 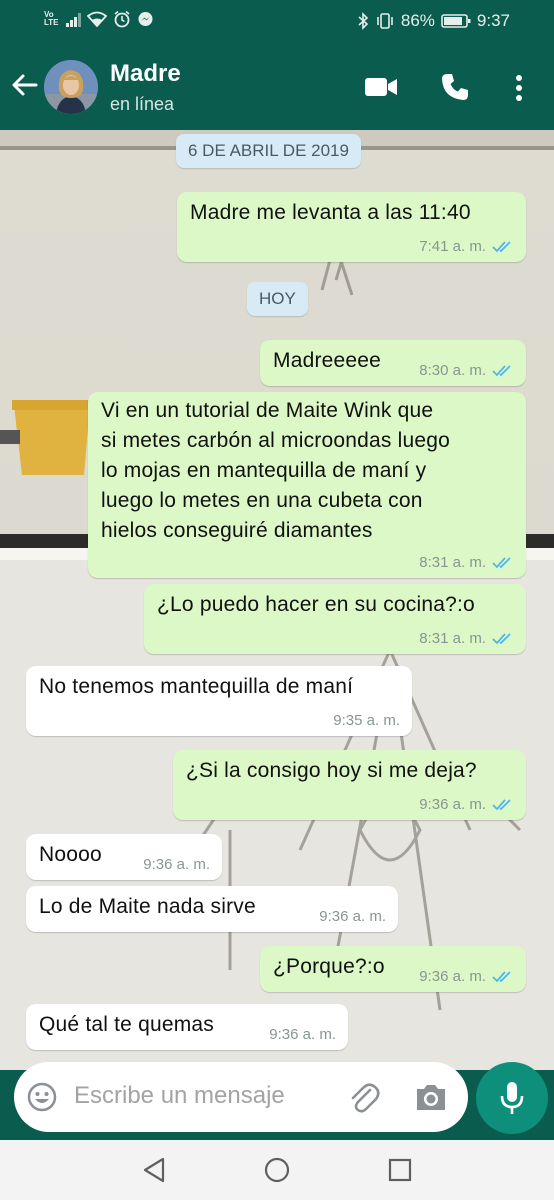 I want to click on signal-icon, so click(x=73, y=19).